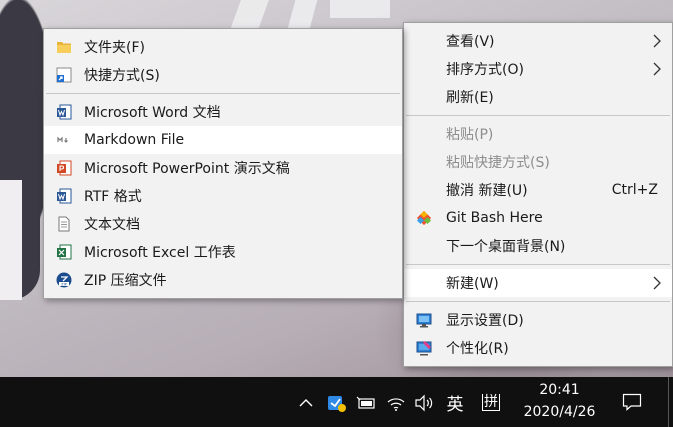 The height and width of the screenshot is (427, 673). Describe the element at coordinates (538, 320) in the screenshot. I see `menu-item-display-settings: 显示设置(D)` at that location.